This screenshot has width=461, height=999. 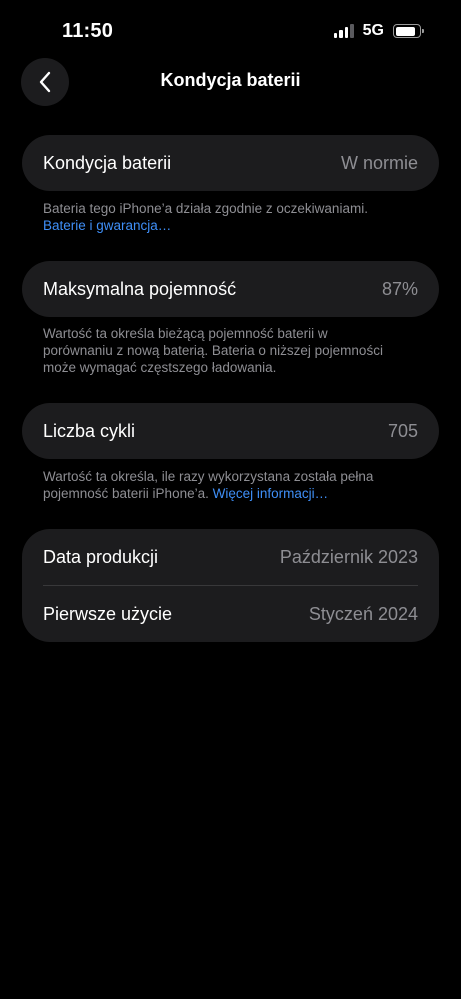 I want to click on cycle-count-card: Liczba cykli 705, so click(x=230, y=431).